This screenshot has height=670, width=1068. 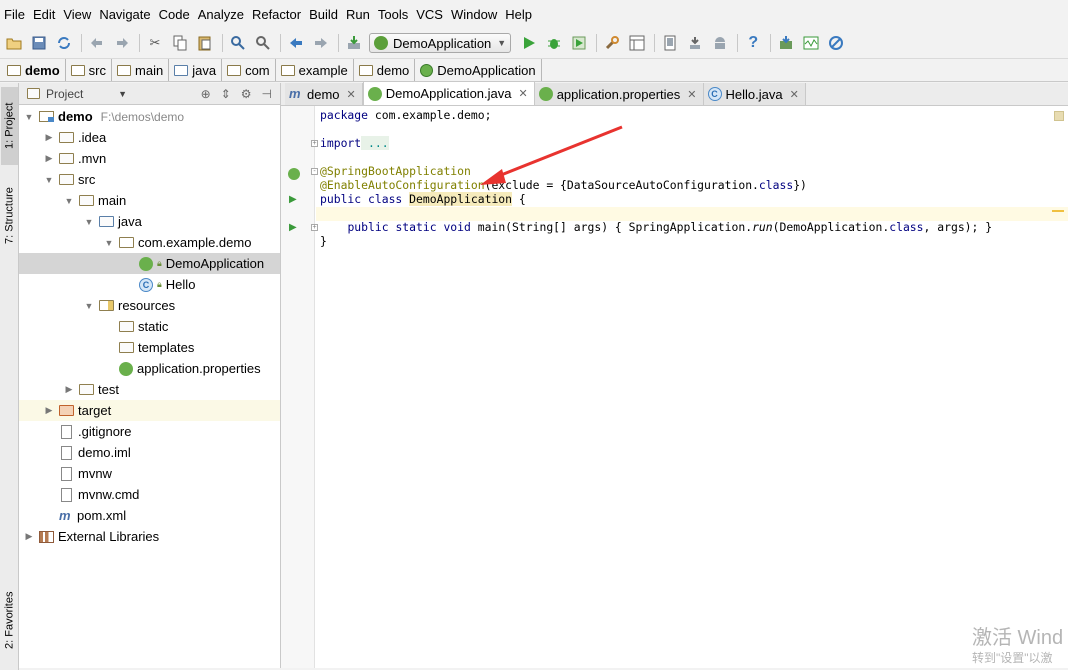 What do you see at coordinates (554, 43) in the screenshot?
I see `debug-icon` at bounding box center [554, 43].